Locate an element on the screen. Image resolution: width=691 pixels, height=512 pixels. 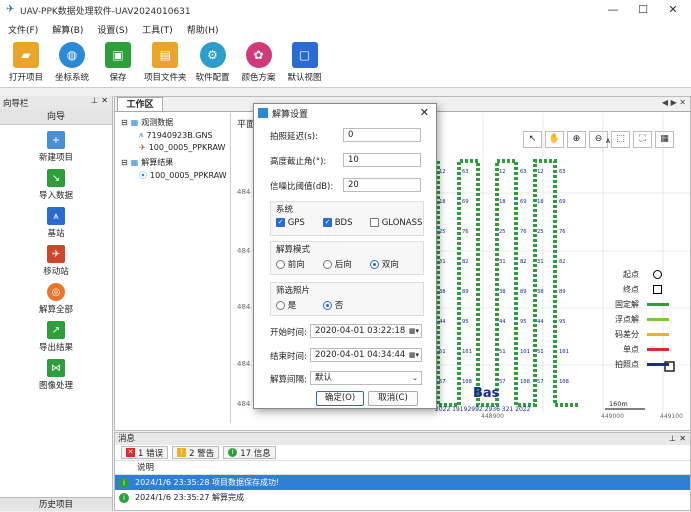
coordinate-system-button: ◍ 坐标系统 is located at coordinates (72, 62).